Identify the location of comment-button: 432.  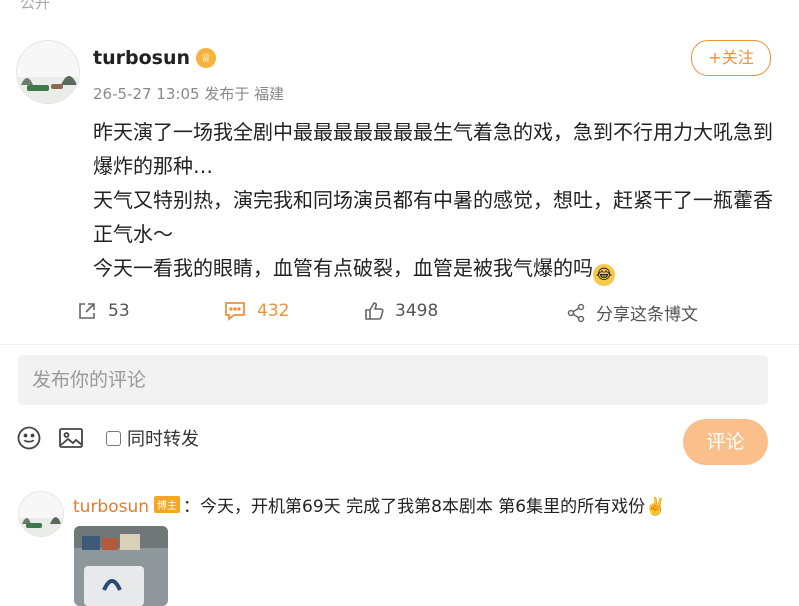
(256, 311).